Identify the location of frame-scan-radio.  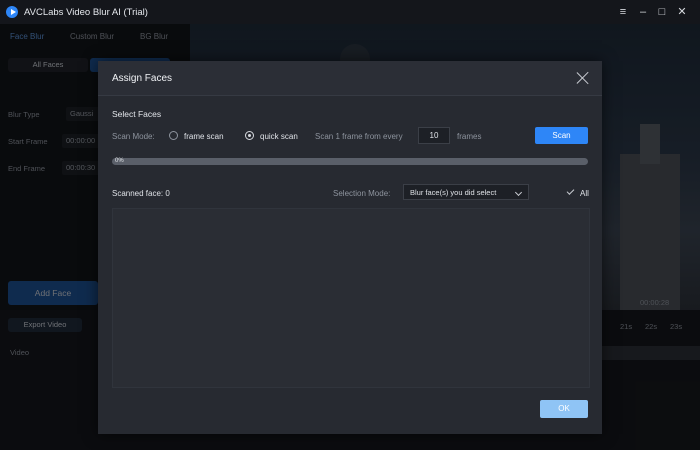
(173, 135).